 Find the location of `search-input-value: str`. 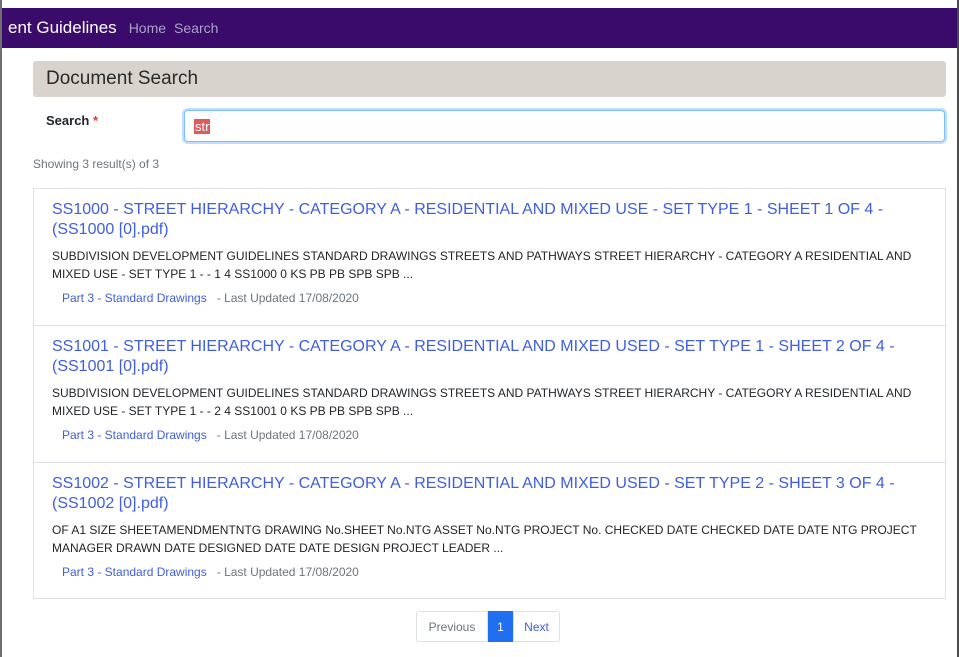

search-input-value: str is located at coordinates (202, 126).